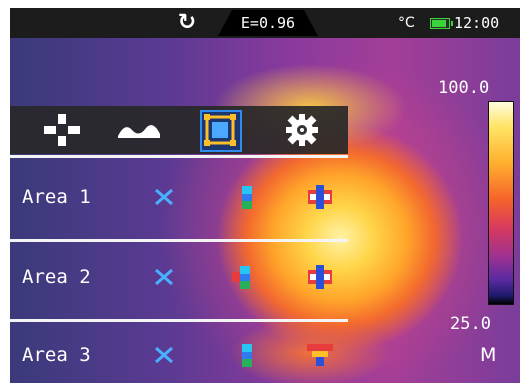 The image size is (525, 385). What do you see at coordinates (488, 355) in the screenshot?
I see `range-mode-indicator: M` at bounding box center [488, 355].